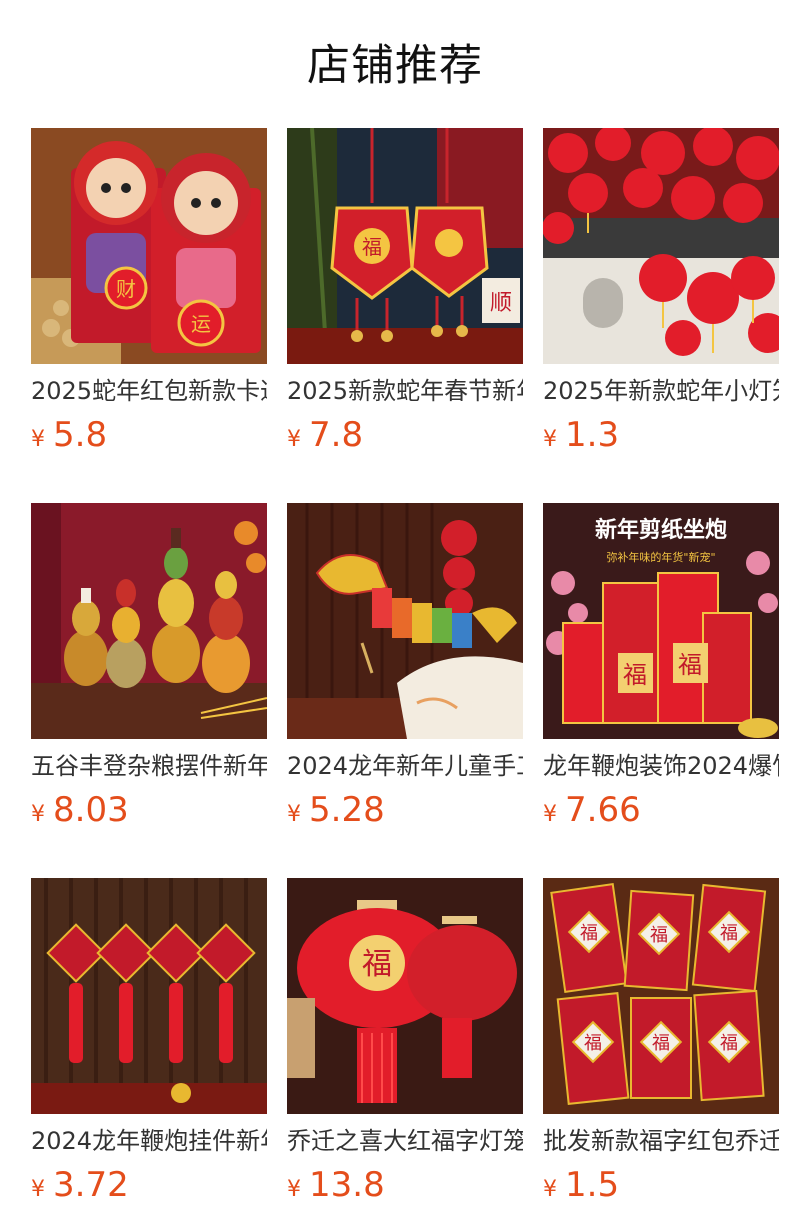 The width and height of the screenshot is (790, 1232). What do you see at coordinates (501, 303) in the screenshot?
I see `svg-text: 顺` at bounding box center [501, 303].